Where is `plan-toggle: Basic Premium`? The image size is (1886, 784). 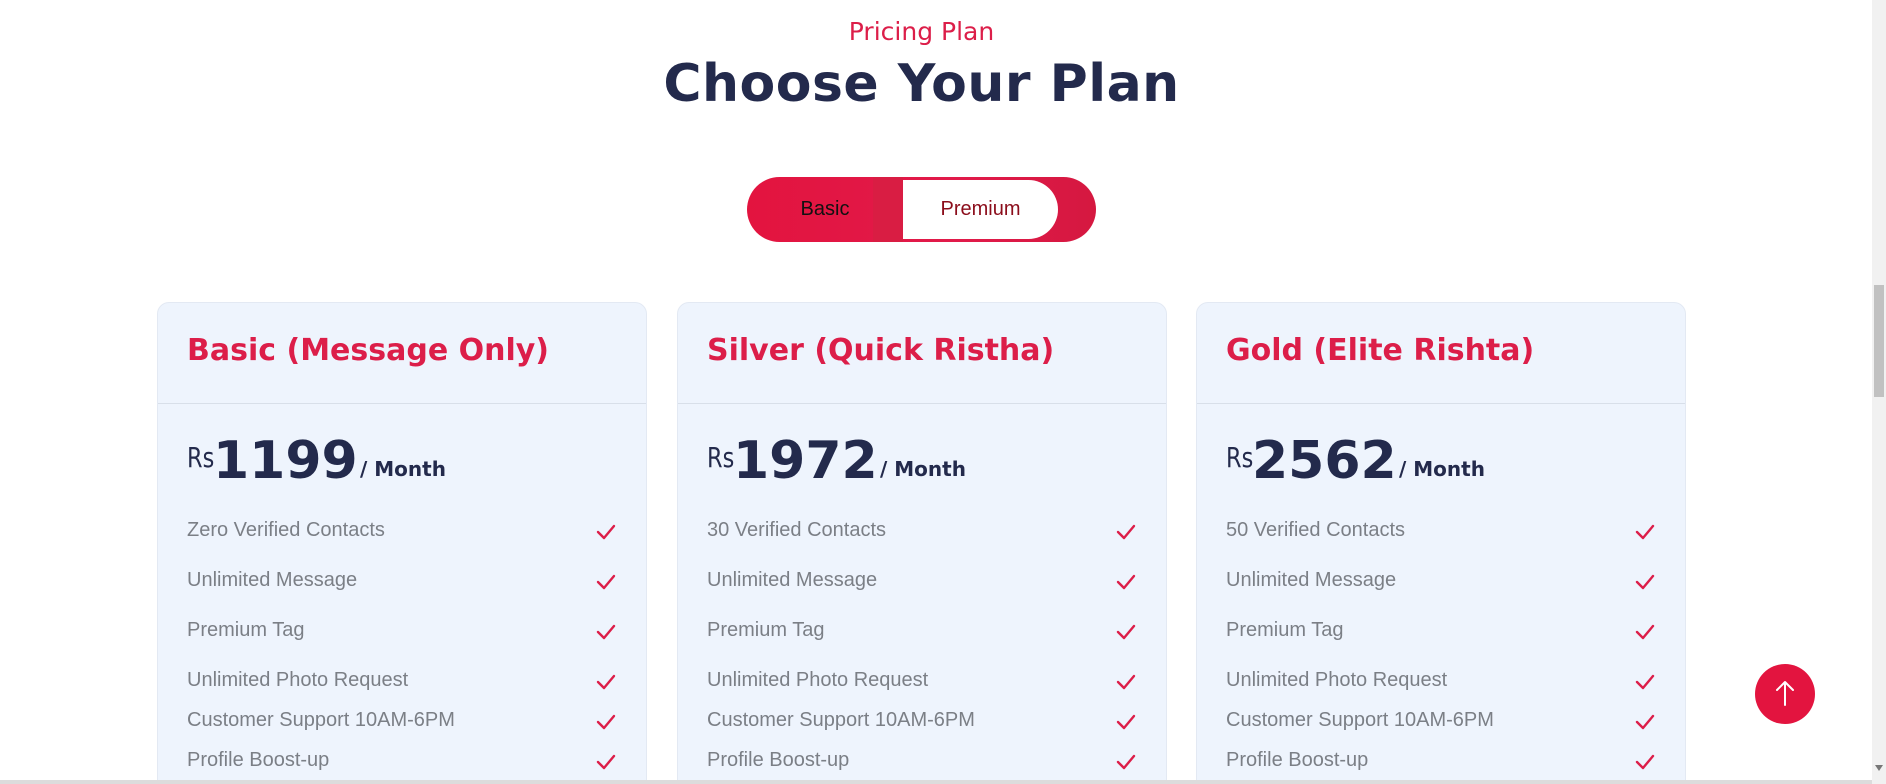
plan-toggle: Basic Premium is located at coordinates (921, 209).